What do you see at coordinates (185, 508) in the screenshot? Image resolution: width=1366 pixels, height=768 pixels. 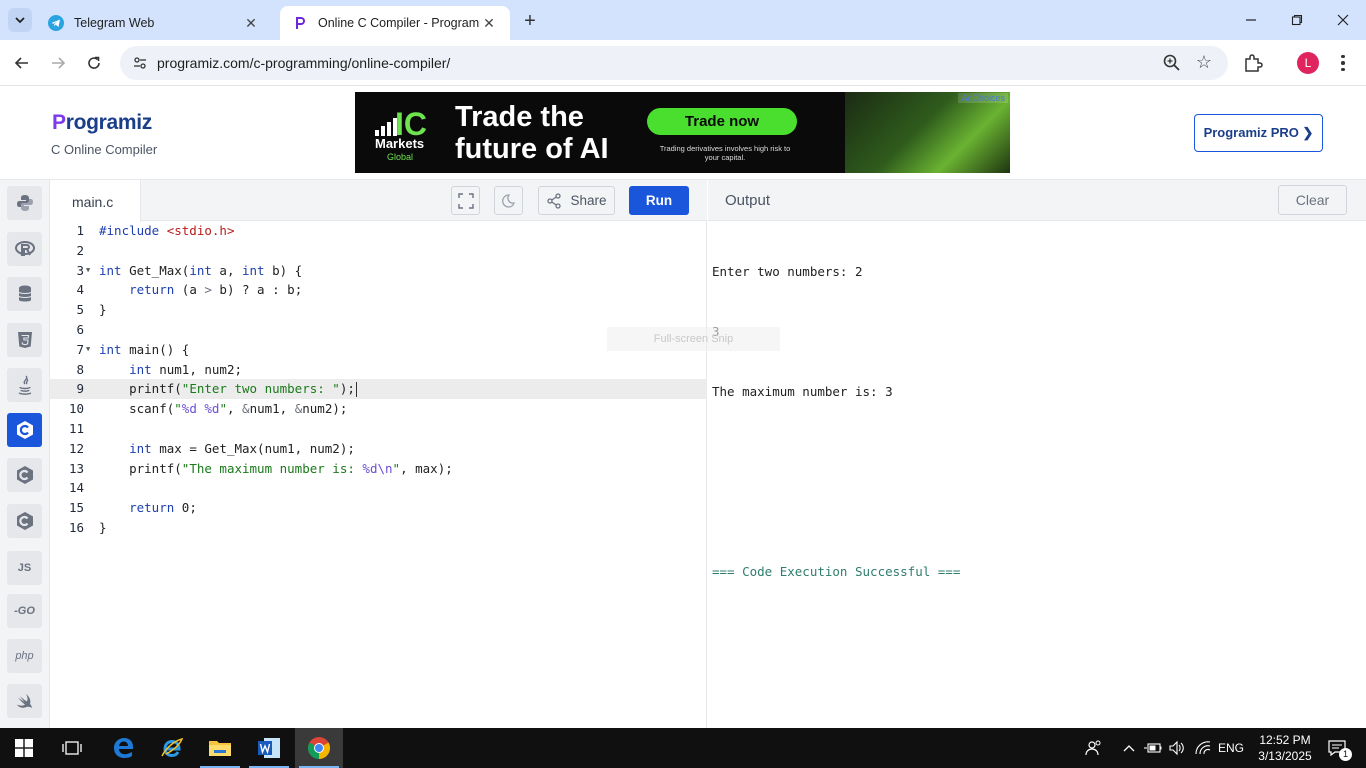 I see `code-token: 0;` at bounding box center [185, 508].